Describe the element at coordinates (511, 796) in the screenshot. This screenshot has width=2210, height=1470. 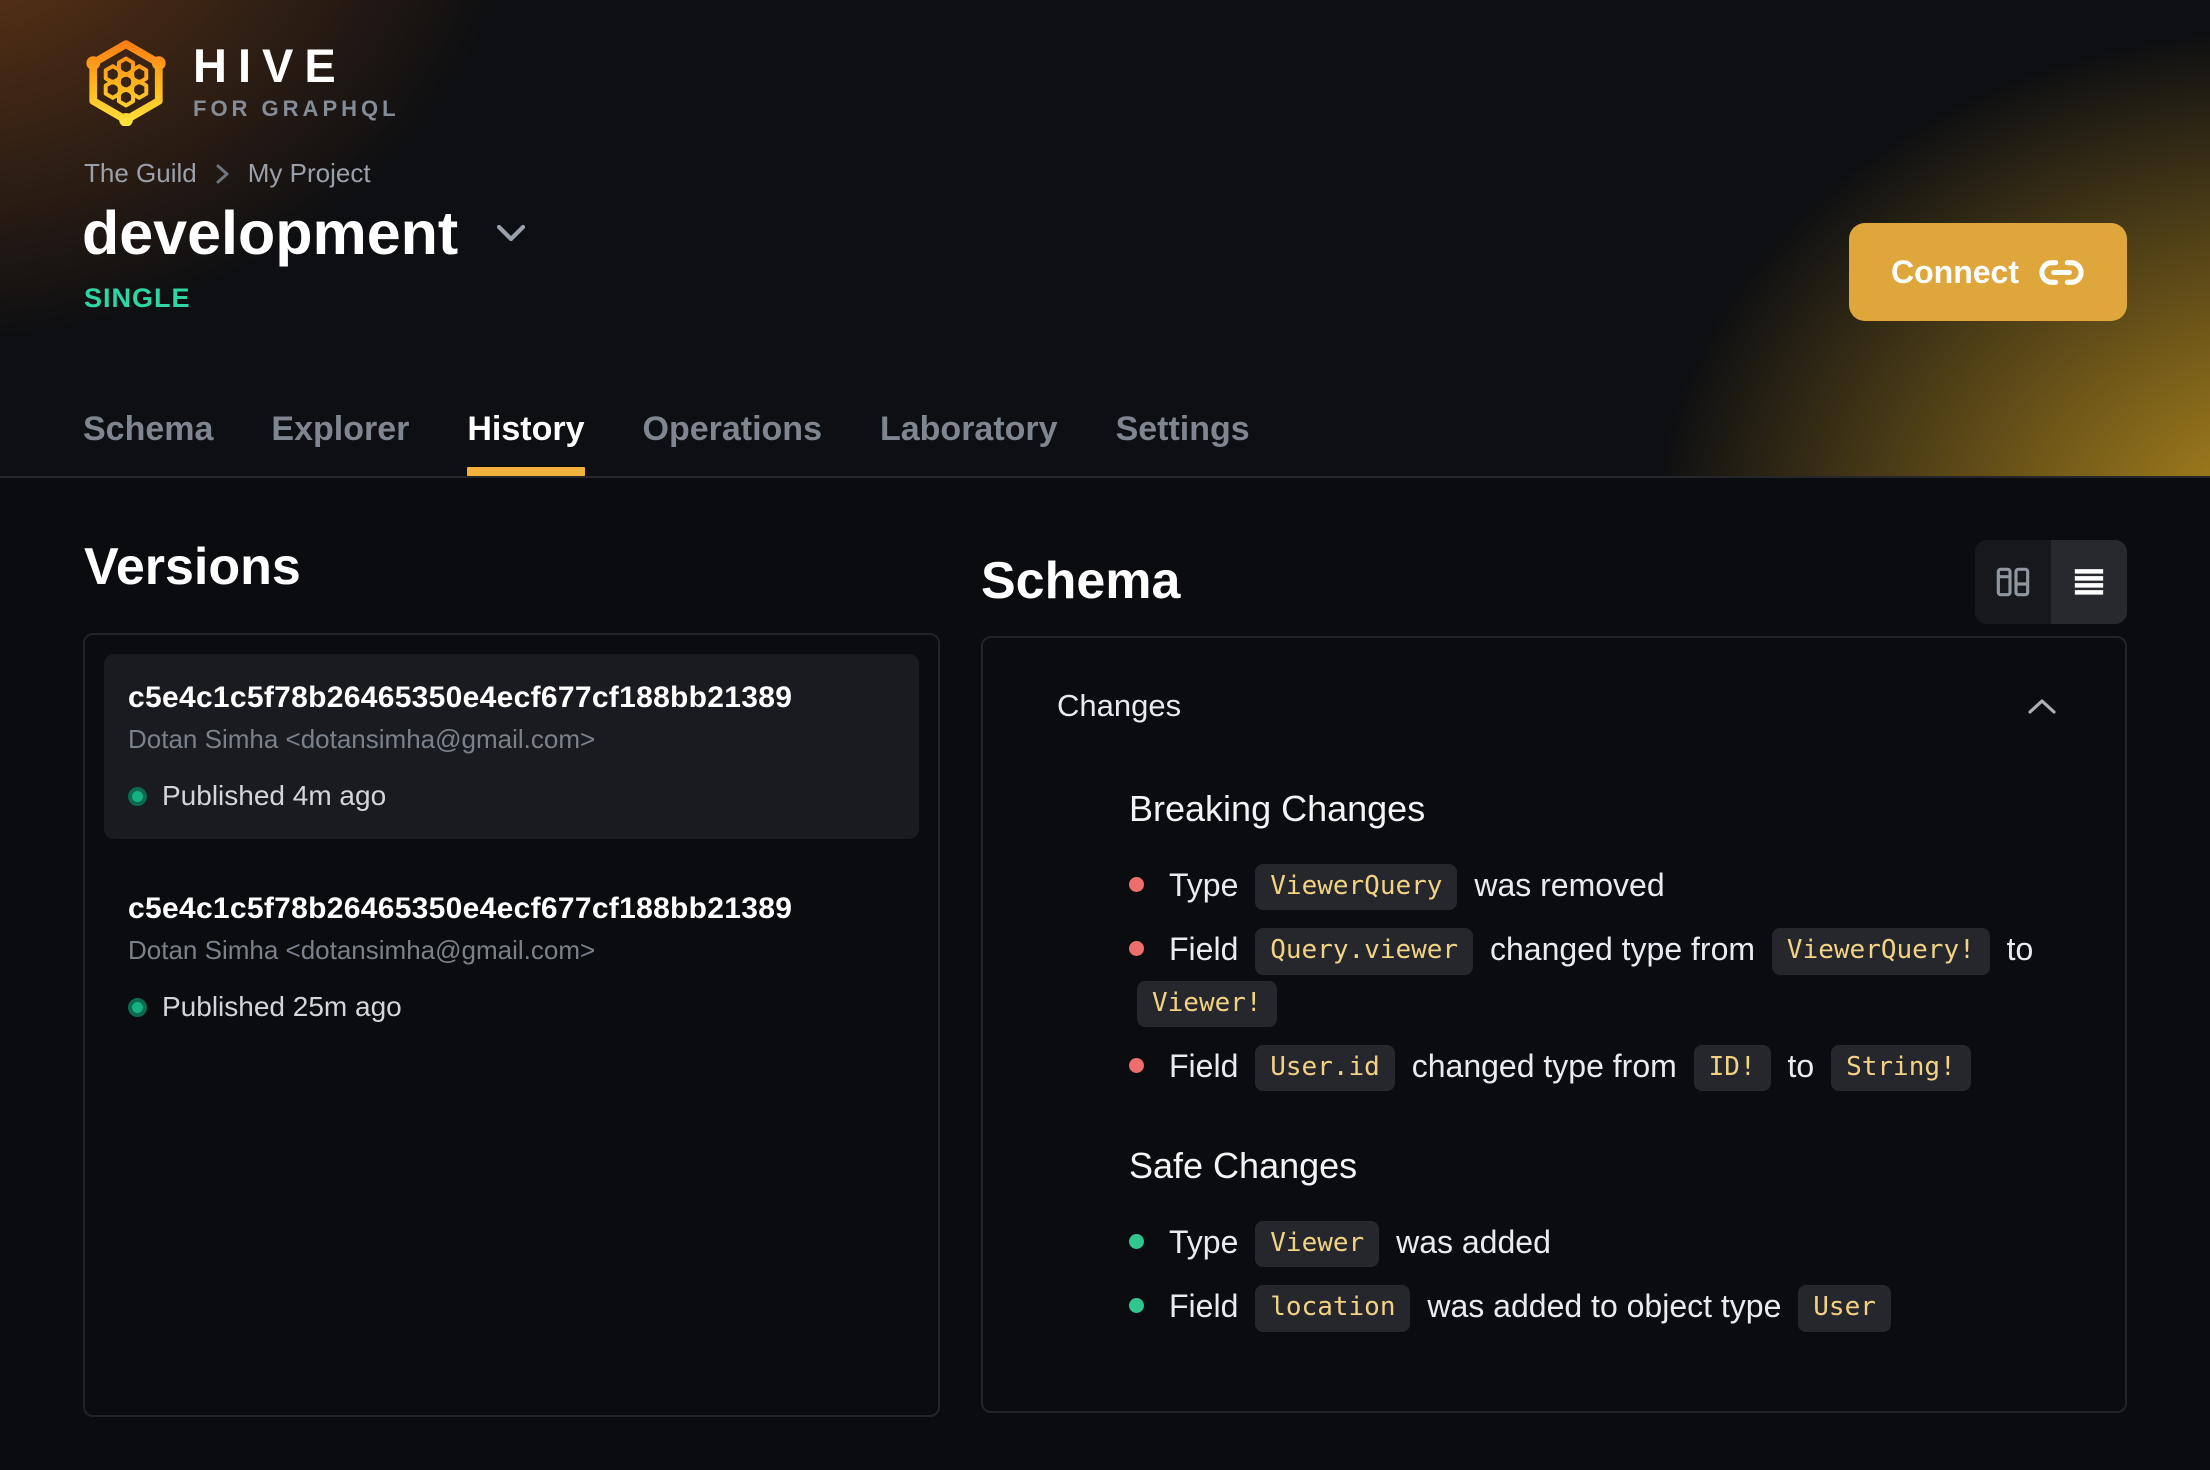
I see `version-status: Published 4m ago` at that location.